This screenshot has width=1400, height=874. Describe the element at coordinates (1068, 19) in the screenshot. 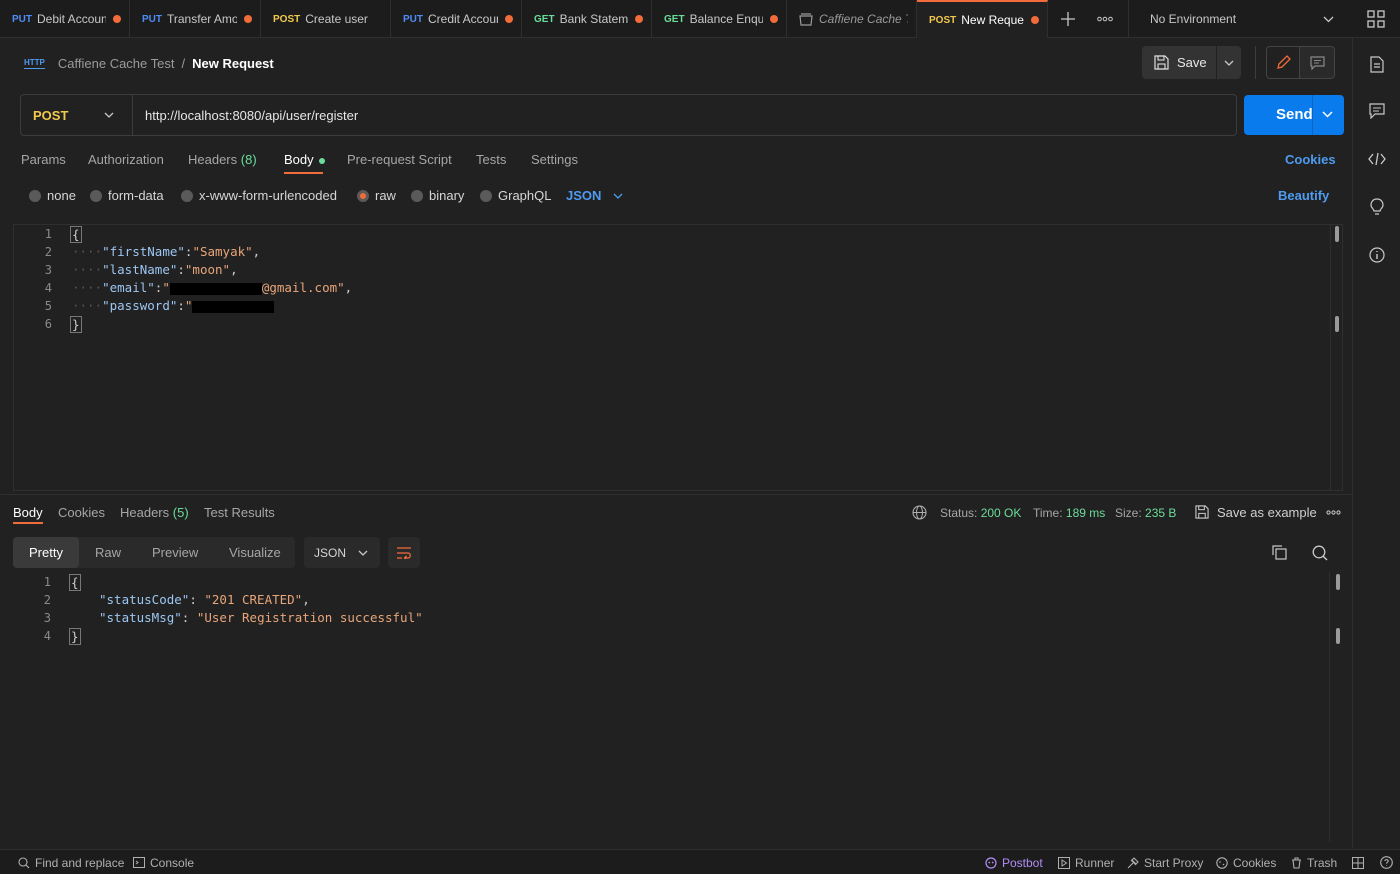

I see `plus-icon` at that location.